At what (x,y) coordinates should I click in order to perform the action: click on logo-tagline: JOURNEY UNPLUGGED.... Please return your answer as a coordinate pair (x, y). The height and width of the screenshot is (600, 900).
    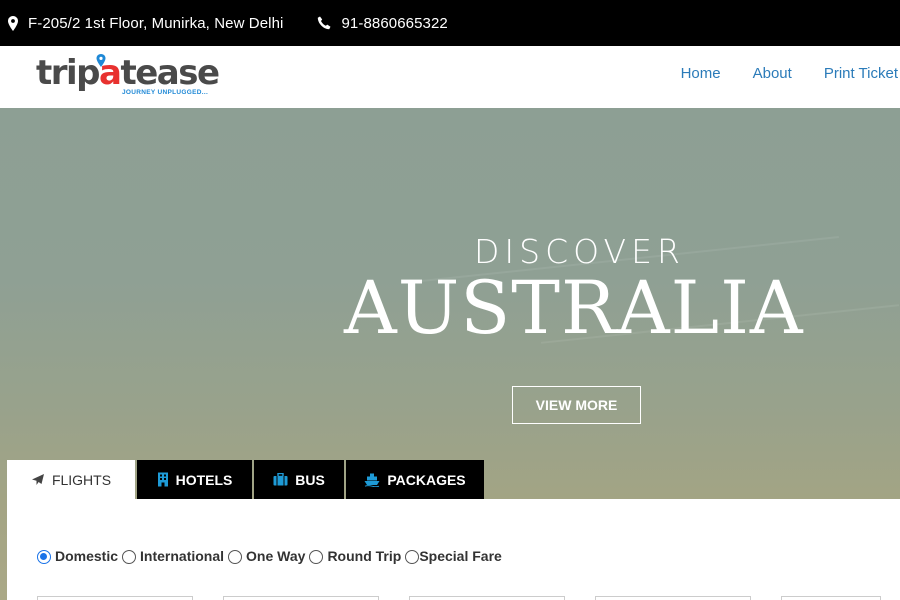
    Looking at the image, I should click on (165, 92).